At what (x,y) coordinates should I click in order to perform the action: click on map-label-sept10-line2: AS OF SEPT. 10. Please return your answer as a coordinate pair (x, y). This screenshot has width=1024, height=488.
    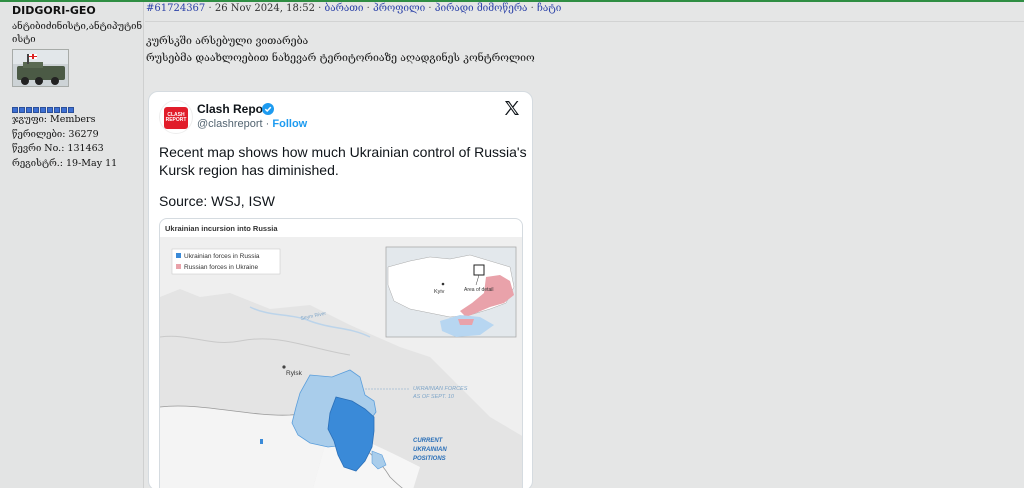
    Looking at the image, I should click on (433, 397).